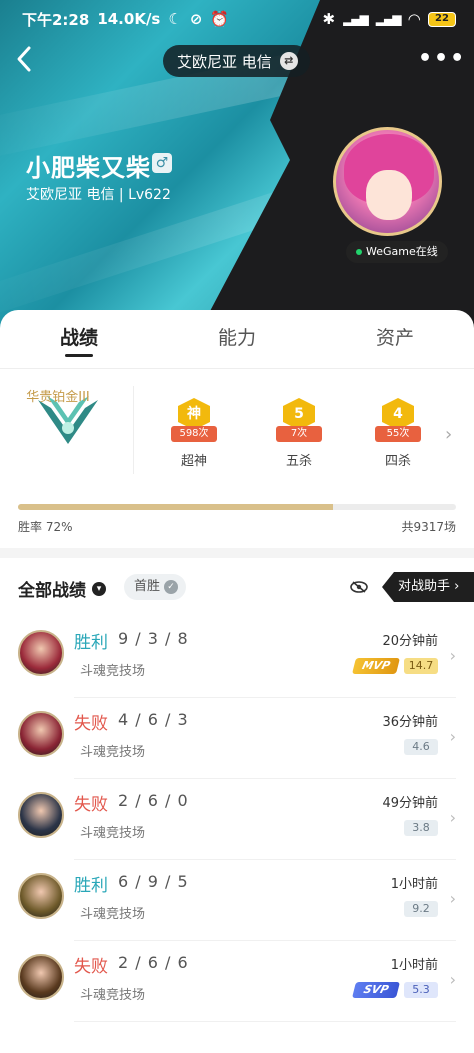  Describe the element at coordinates (220, 19) in the screenshot. I see `alarm-icon: ⏰` at that location.